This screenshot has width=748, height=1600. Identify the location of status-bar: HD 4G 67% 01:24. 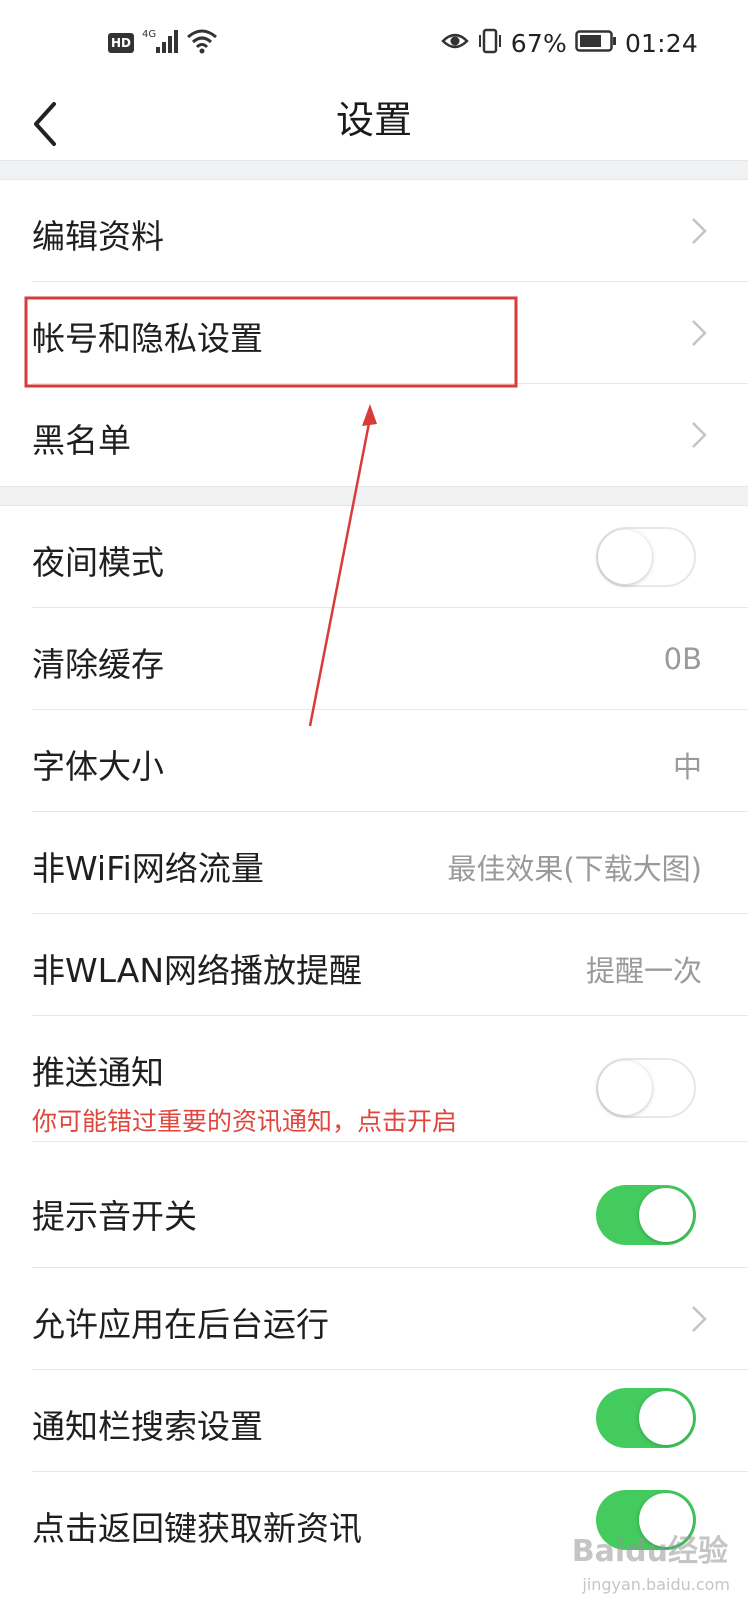
(374, 42).